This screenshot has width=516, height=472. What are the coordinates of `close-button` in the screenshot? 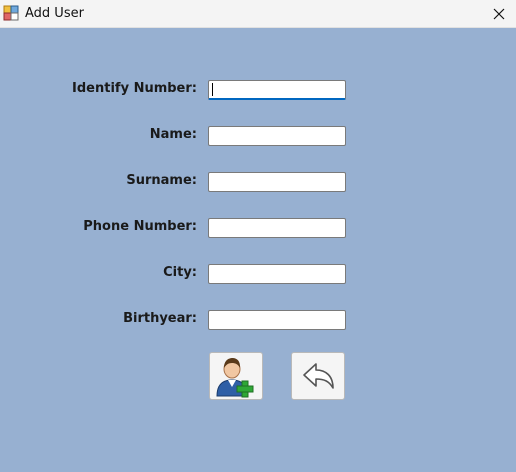 It's located at (499, 14).